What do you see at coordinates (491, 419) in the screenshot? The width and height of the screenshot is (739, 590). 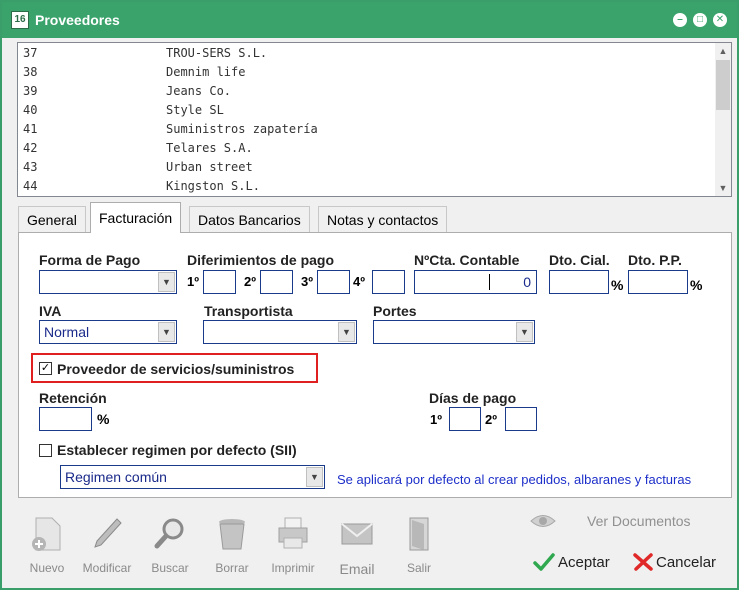 I see `dia-pago-2-label: 2º` at bounding box center [491, 419].